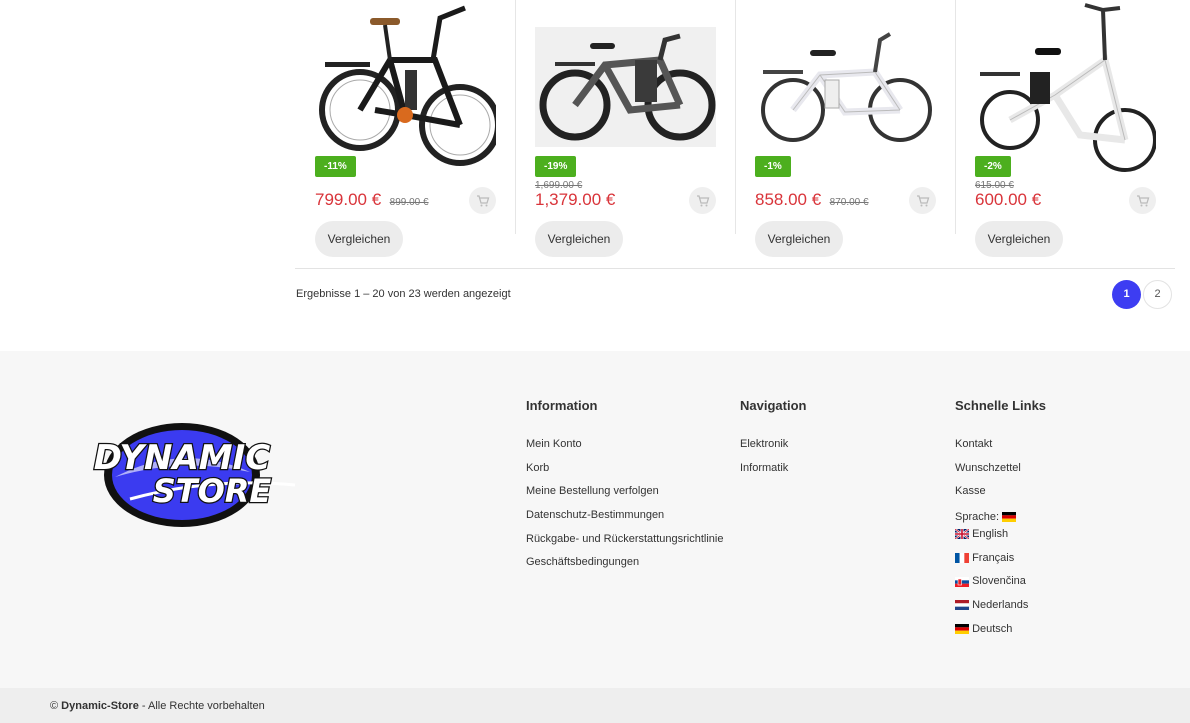 The image size is (1190, 723). I want to click on language-french: Français, so click(1000, 562).